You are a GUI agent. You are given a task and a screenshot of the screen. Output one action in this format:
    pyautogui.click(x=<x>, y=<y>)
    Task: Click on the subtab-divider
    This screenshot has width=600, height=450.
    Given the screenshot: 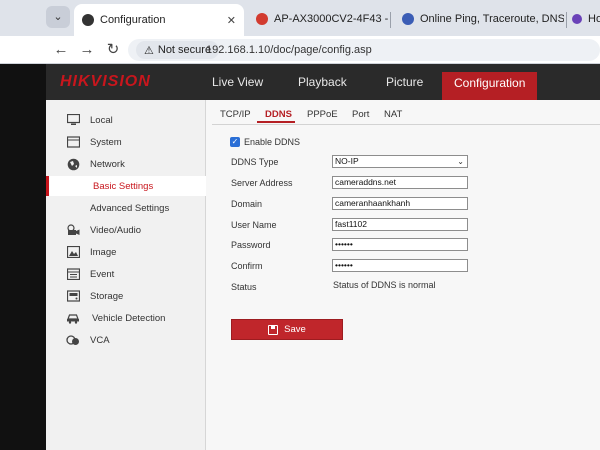 What is the action you would take?
    pyautogui.click(x=406, y=124)
    